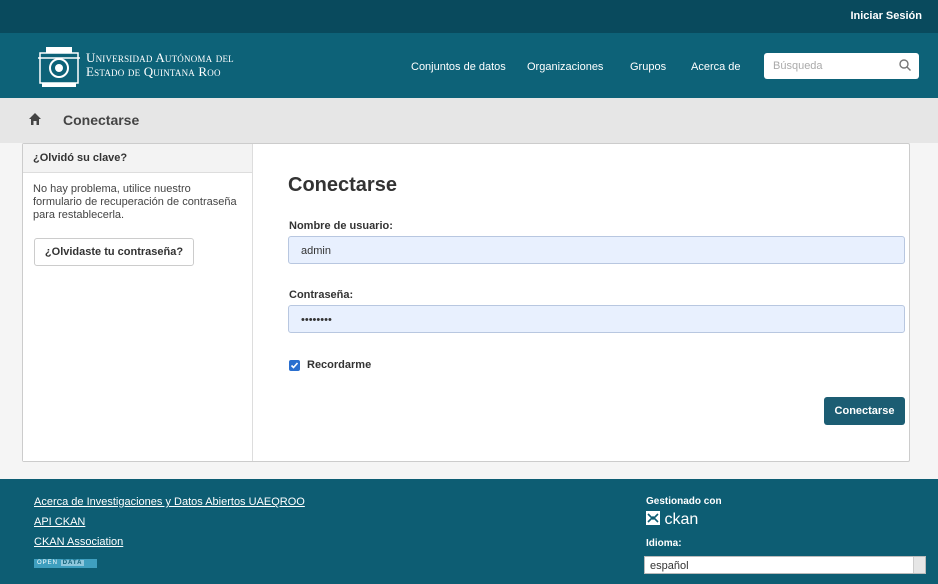  Describe the element at coordinates (664, 543) in the screenshot. I see `language-label: Idioma:` at that location.